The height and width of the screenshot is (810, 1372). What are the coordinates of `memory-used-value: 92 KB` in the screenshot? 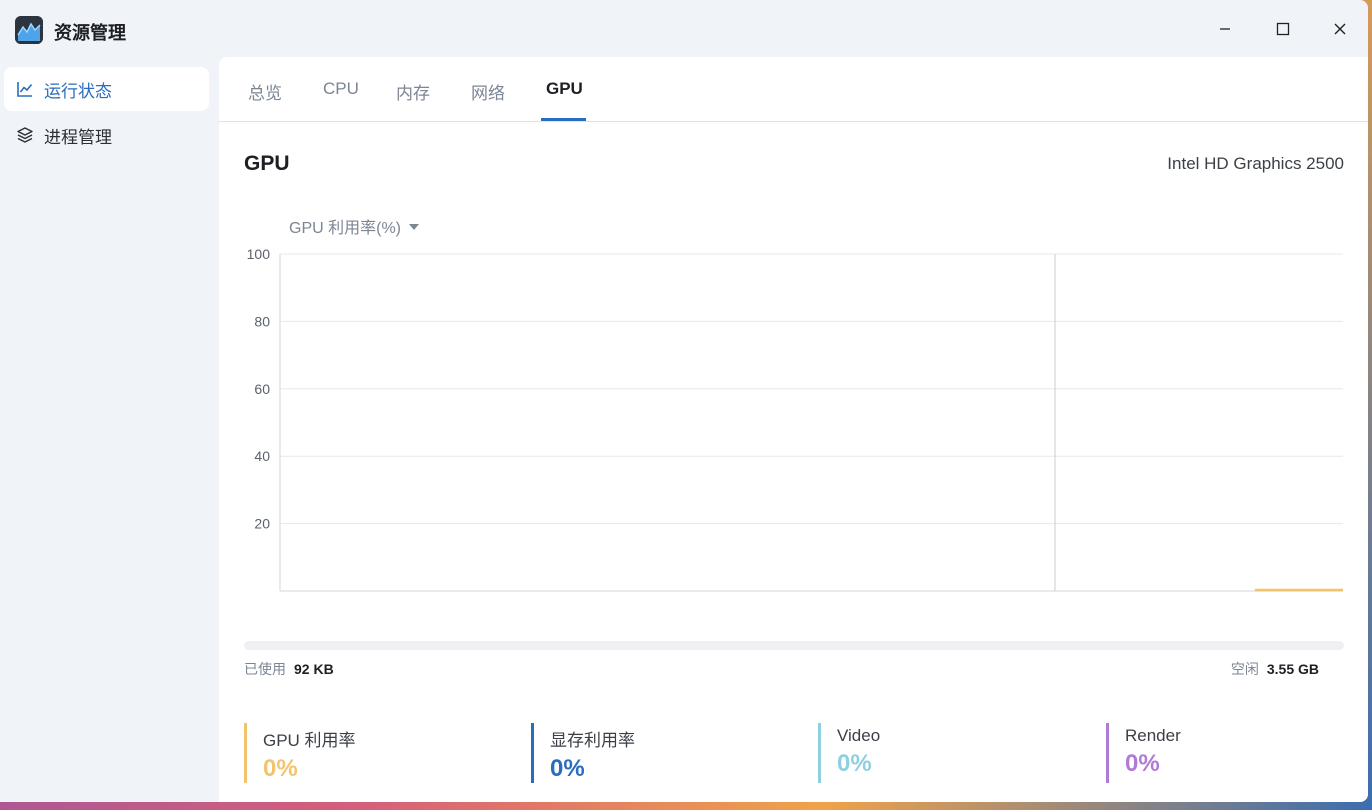 It's located at (314, 669).